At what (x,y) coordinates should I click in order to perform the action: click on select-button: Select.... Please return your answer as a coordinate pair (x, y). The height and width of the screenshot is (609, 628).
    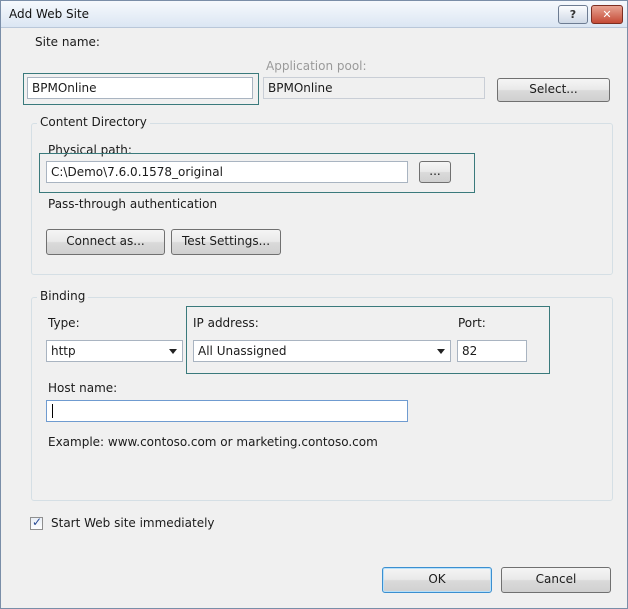
    Looking at the image, I should click on (553, 90).